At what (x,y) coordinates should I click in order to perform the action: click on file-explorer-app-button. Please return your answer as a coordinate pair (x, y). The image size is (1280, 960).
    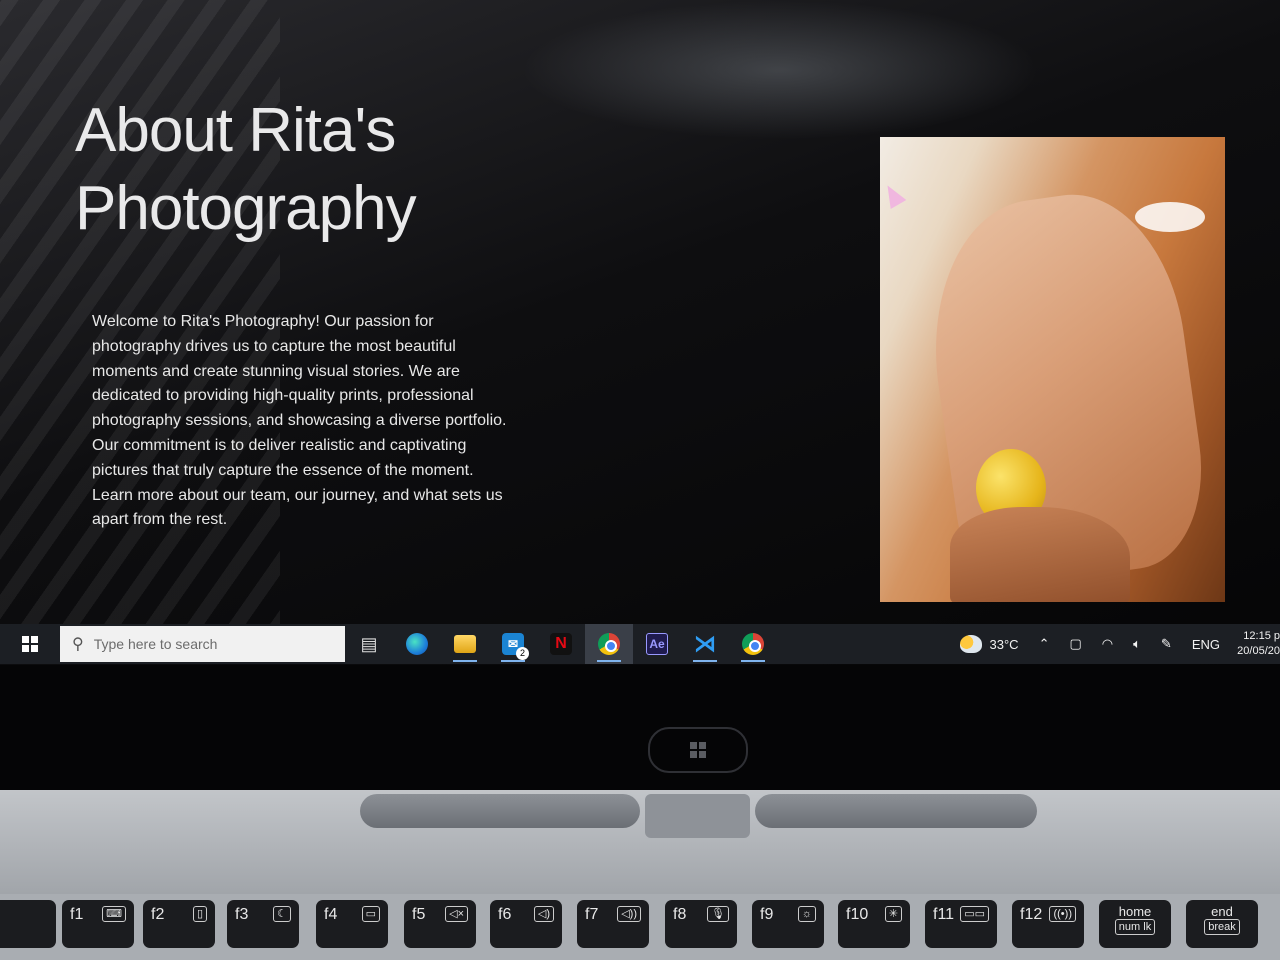
    Looking at the image, I should click on (465, 644).